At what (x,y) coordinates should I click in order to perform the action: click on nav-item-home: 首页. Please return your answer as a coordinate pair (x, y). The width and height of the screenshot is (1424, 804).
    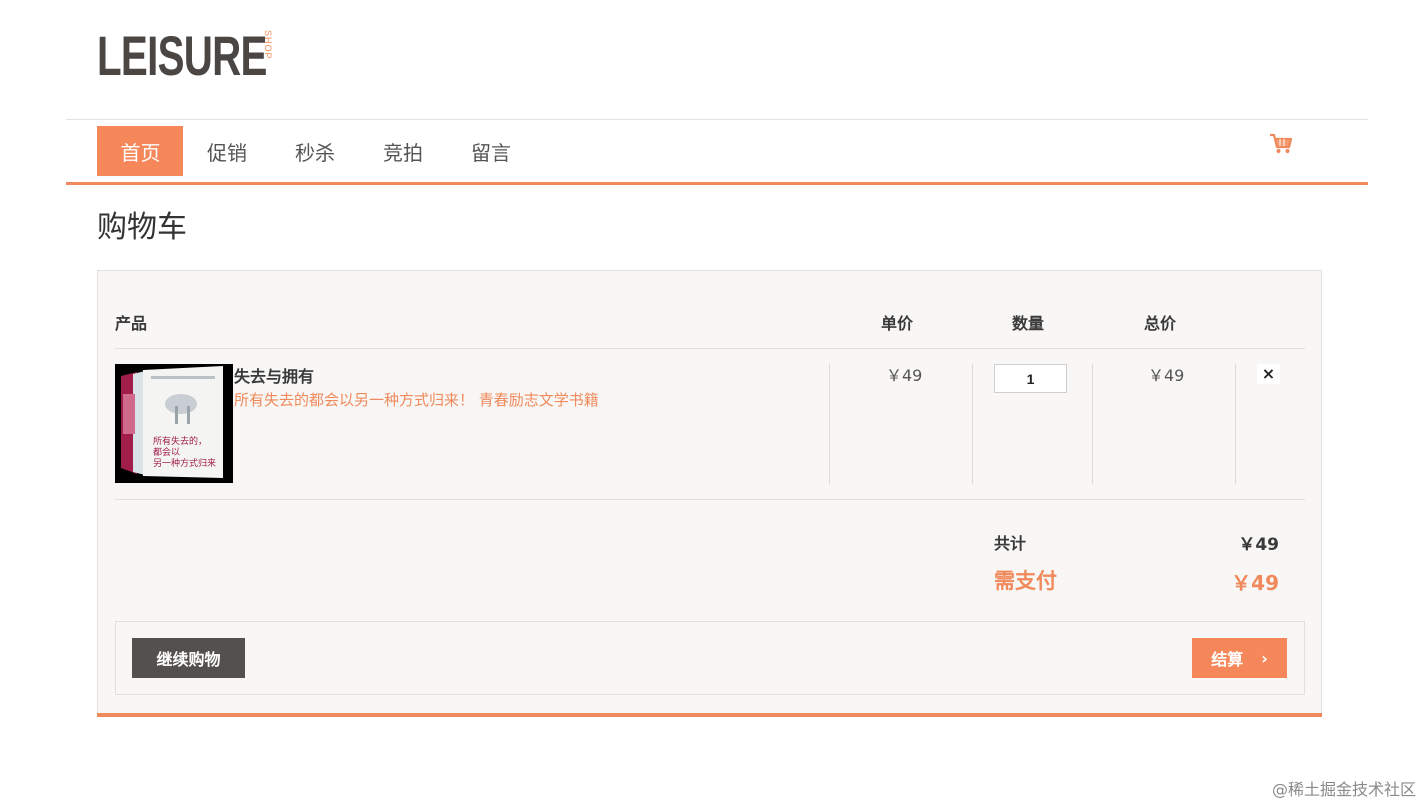
    Looking at the image, I should click on (140, 151).